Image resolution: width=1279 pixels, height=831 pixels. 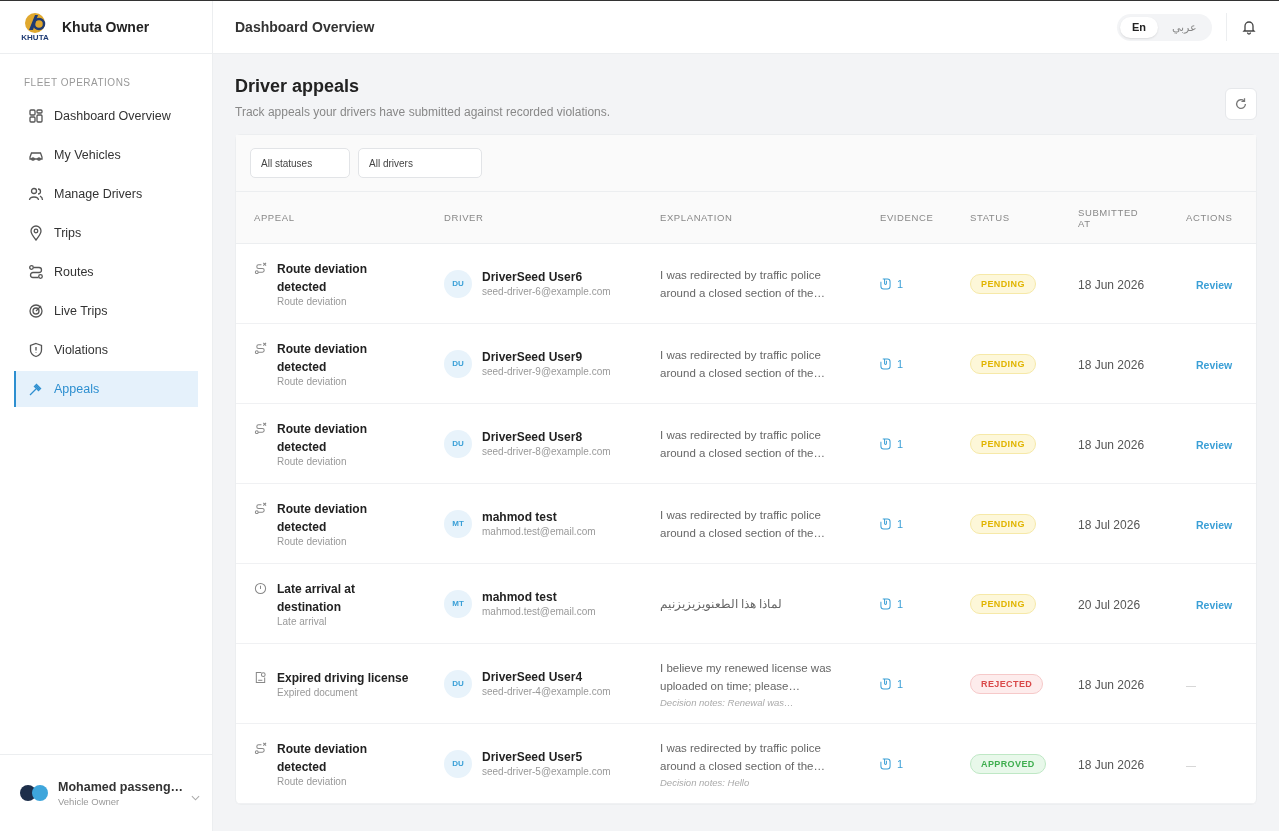 I want to click on sidebar-item: Live Trips, so click(x=106, y=311).